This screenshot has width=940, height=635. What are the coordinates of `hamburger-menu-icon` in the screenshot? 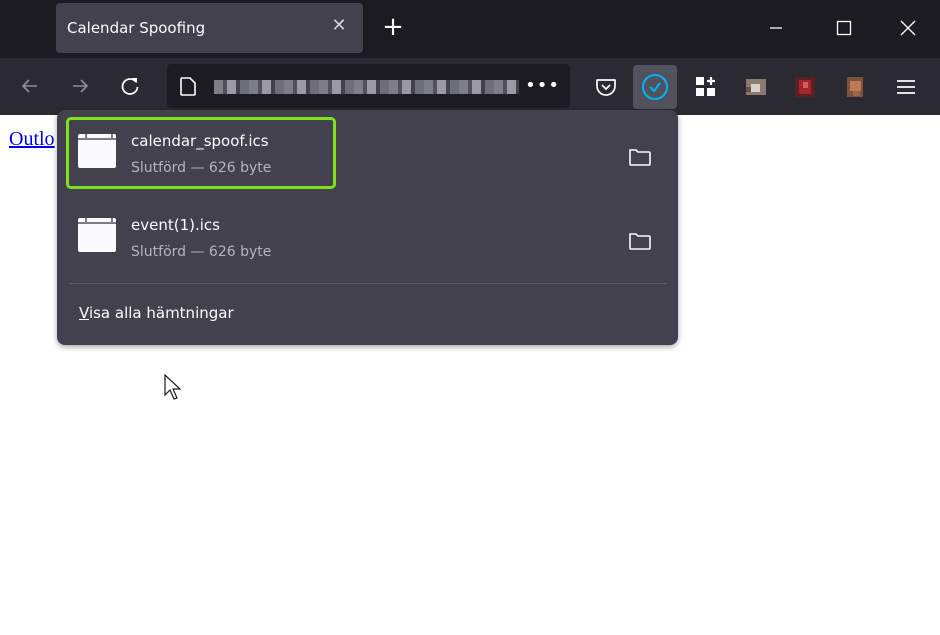 It's located at (906, 87).